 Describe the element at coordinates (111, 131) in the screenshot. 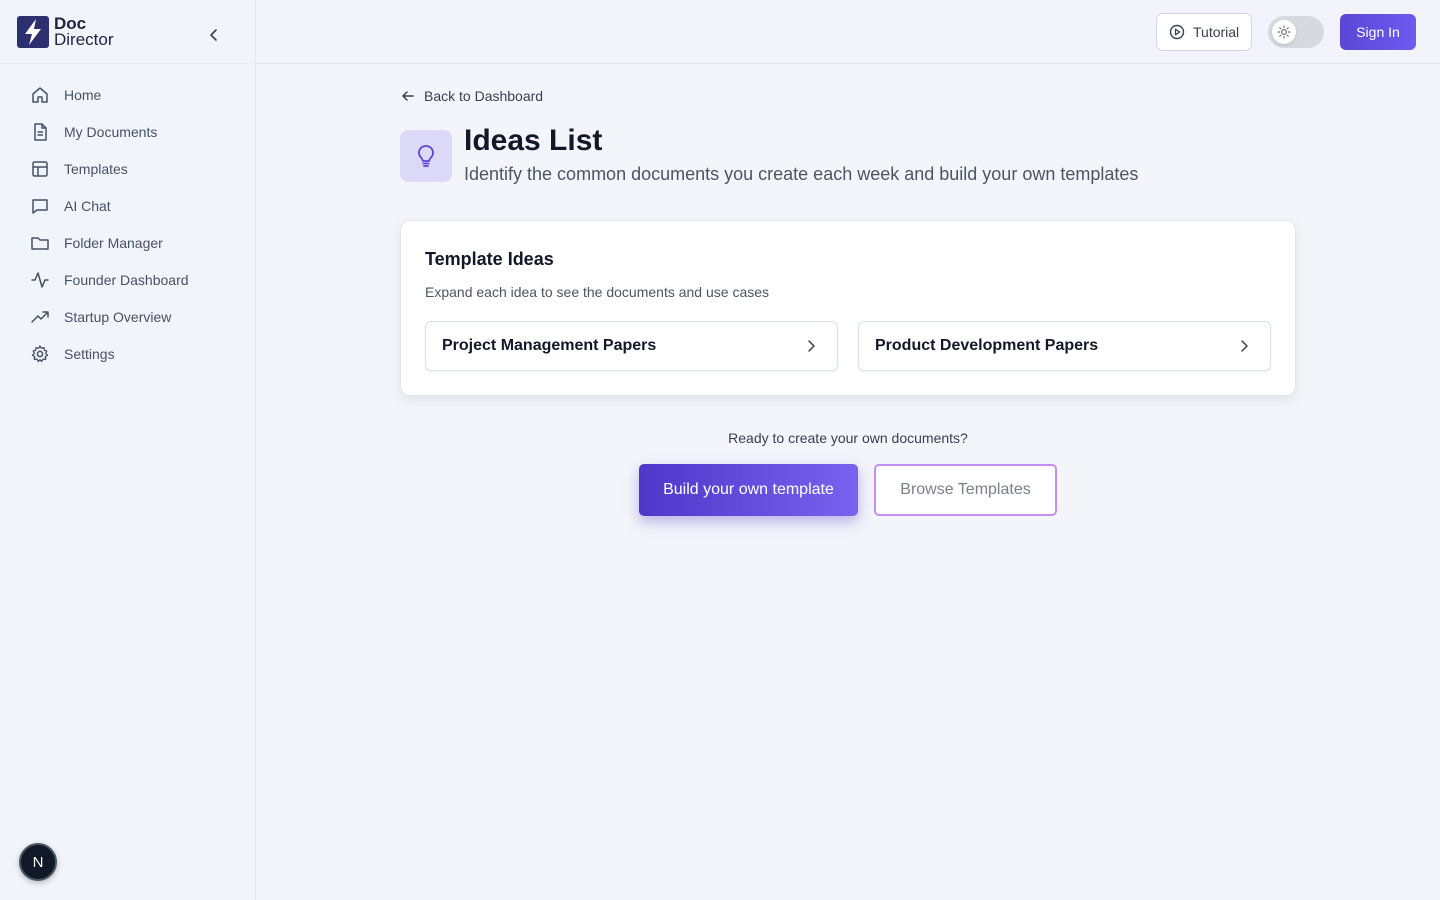

I see `sidebar-item-label: My Documents` at that location.